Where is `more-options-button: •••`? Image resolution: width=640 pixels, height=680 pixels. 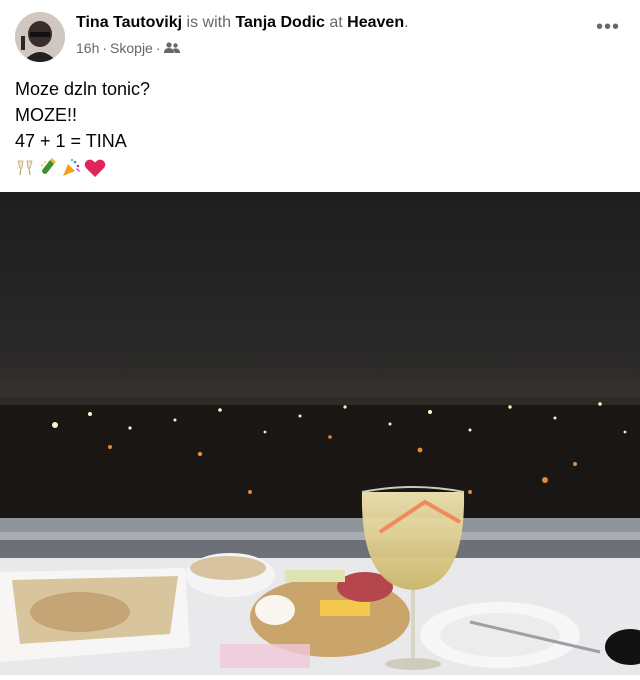 more-options-button: ••• is located at coordinates (608, 27).